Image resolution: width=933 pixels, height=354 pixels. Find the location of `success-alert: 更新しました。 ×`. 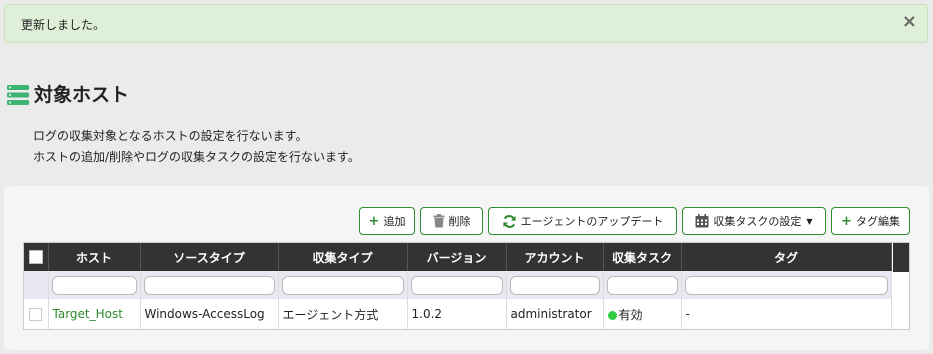

success-alert: 更新しました。 × is located at coordinates (466, 23).